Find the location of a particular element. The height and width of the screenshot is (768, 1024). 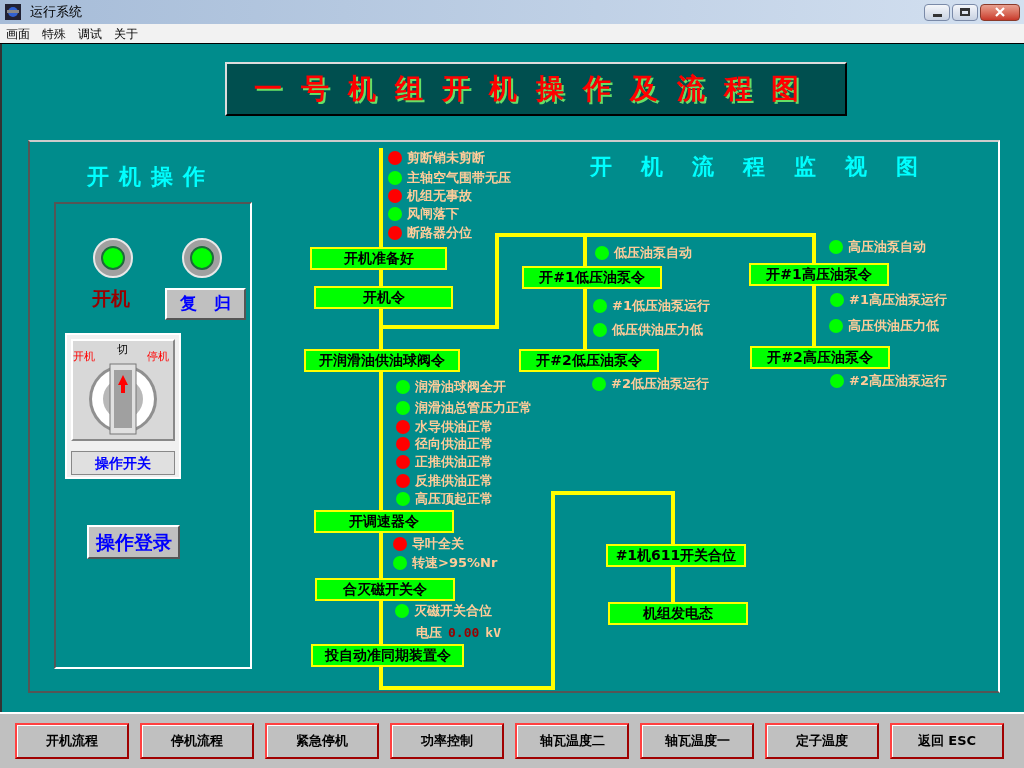

voltage-value: 0.00 is located at coordinates (464, 633).